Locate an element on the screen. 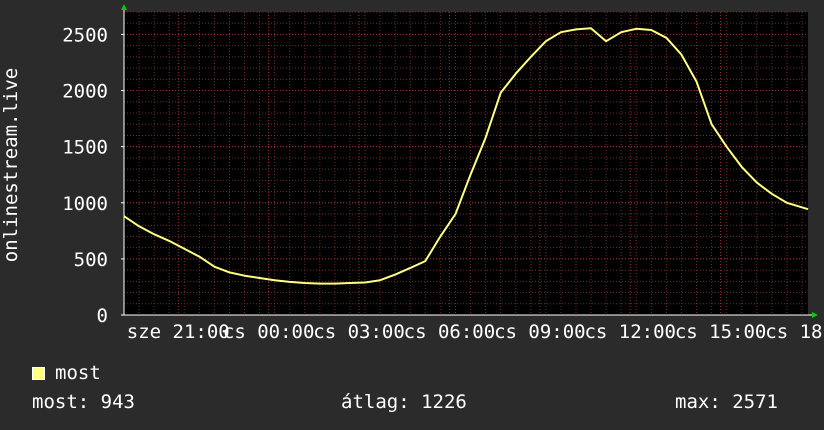 The image size is (824, 430). y-tick-labels: 0 500 1000 1500 2000 2500 is located at coordinates (93, 175).